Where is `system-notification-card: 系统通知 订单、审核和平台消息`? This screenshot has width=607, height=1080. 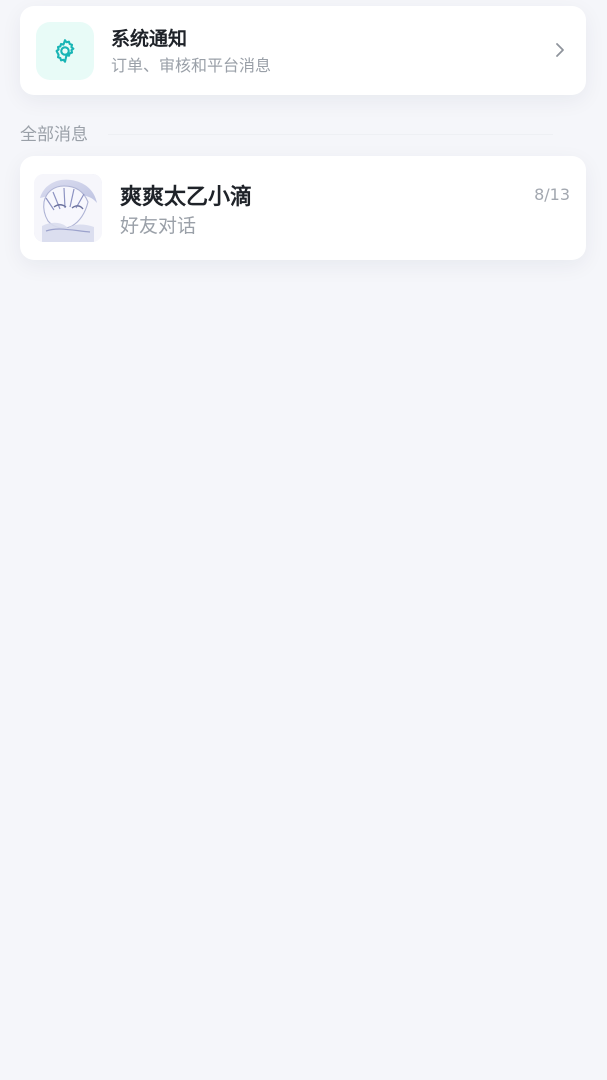 system-notification-card: 系统通知 订单、审核和平台消息 is located at coordinates (303, 50).